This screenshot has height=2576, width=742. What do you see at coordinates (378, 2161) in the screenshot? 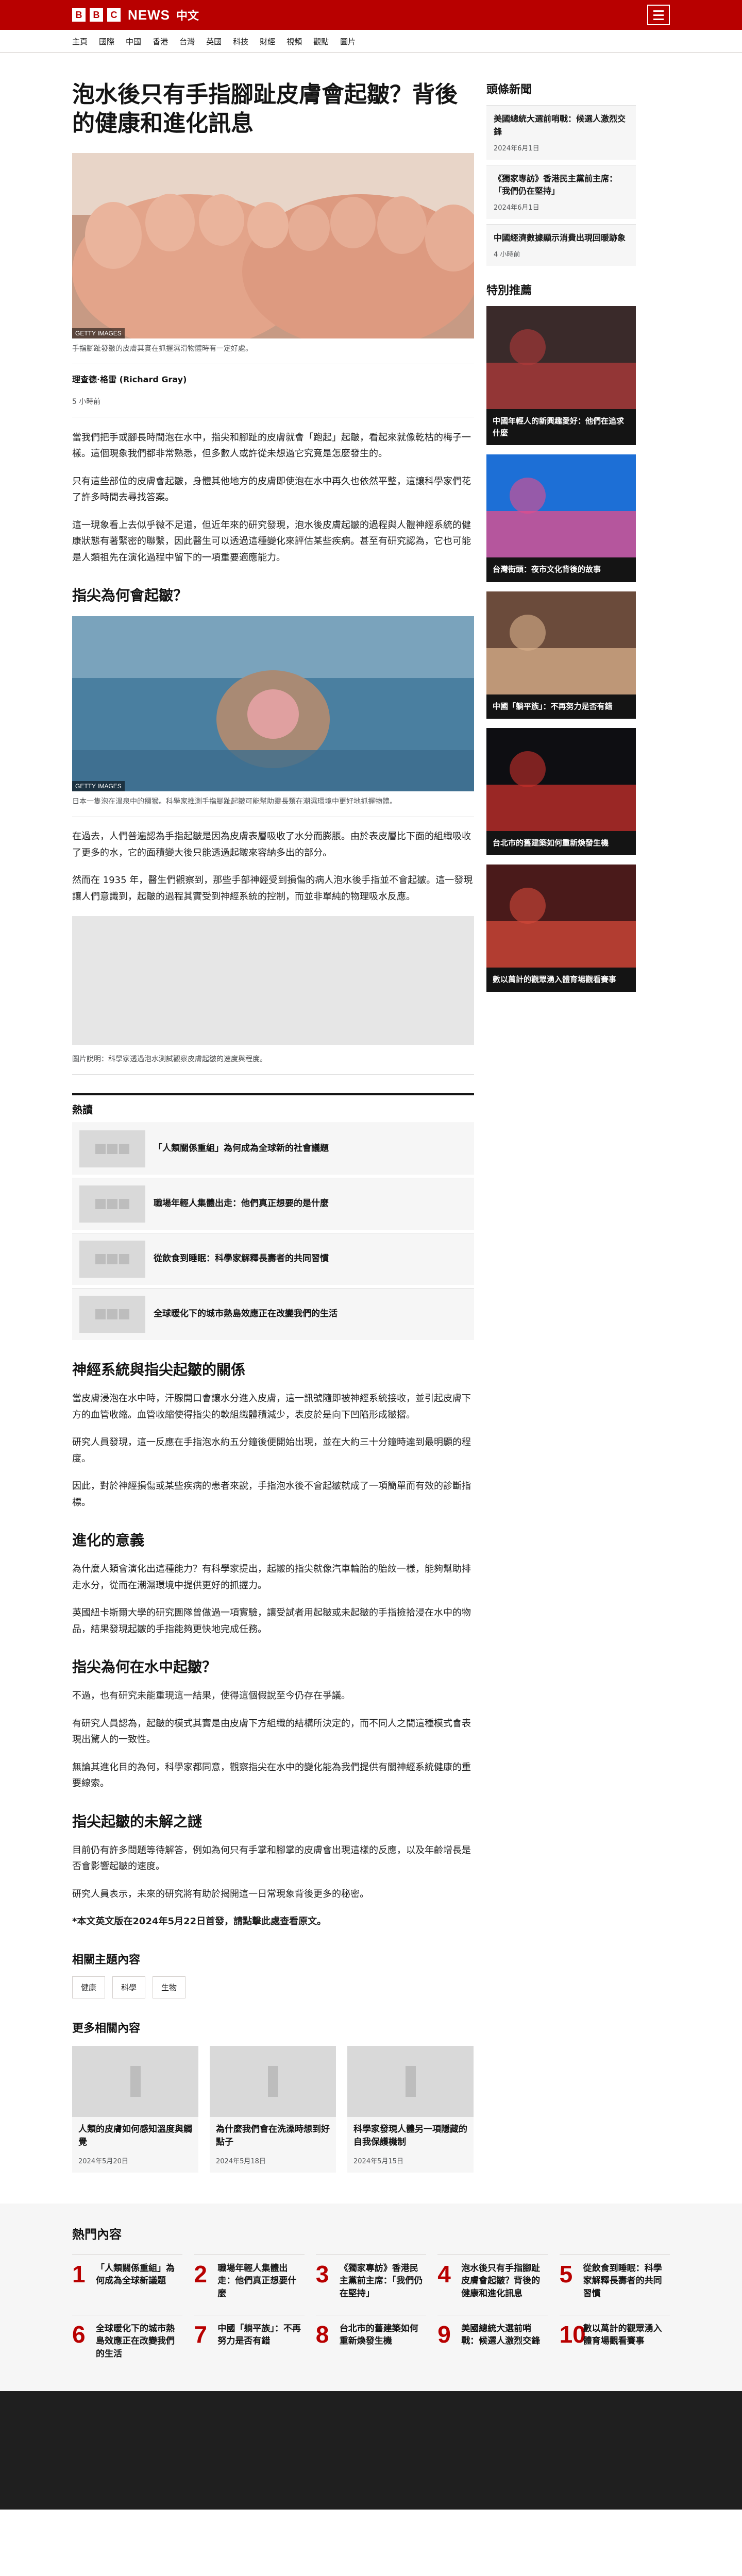
I see `related-card-date: 2024年5月15日` at bounding box center [378, 2161].